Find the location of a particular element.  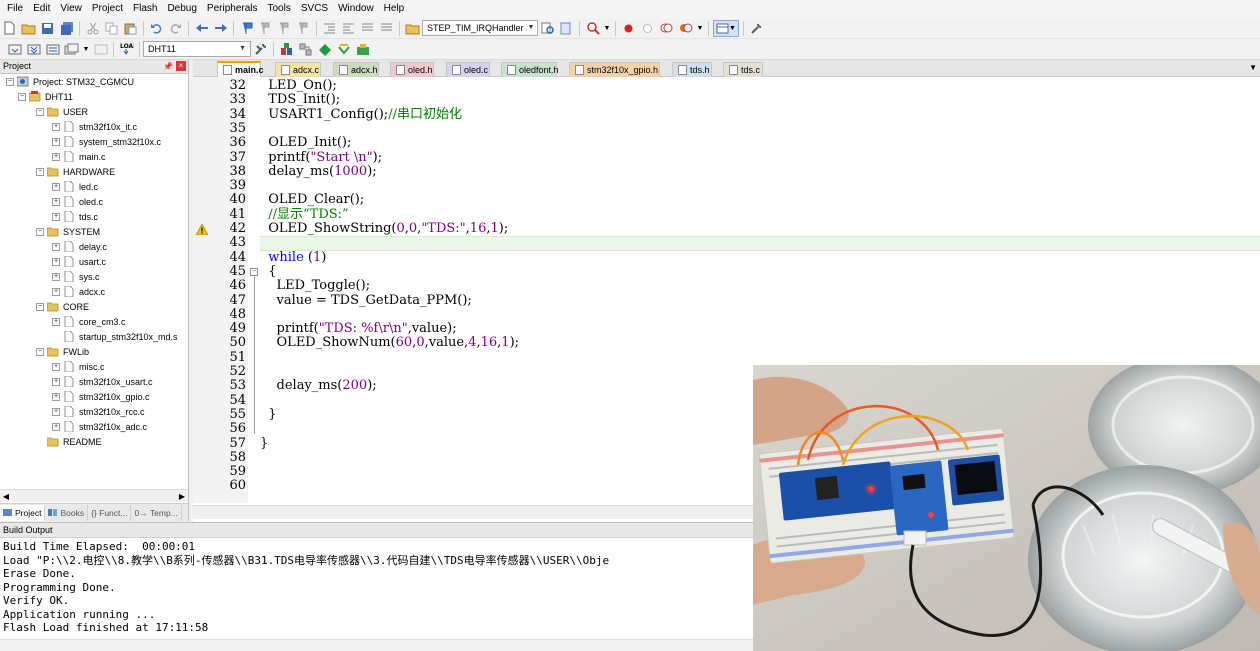

cut-icon is located at coordinates (92, 28).